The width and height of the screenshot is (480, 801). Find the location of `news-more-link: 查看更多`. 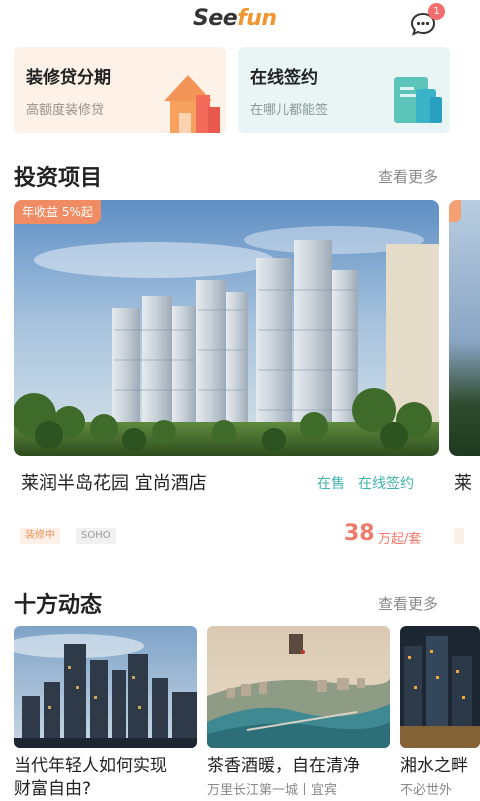

news-more-link: 查看更多 is located at coordinates (408, 603).